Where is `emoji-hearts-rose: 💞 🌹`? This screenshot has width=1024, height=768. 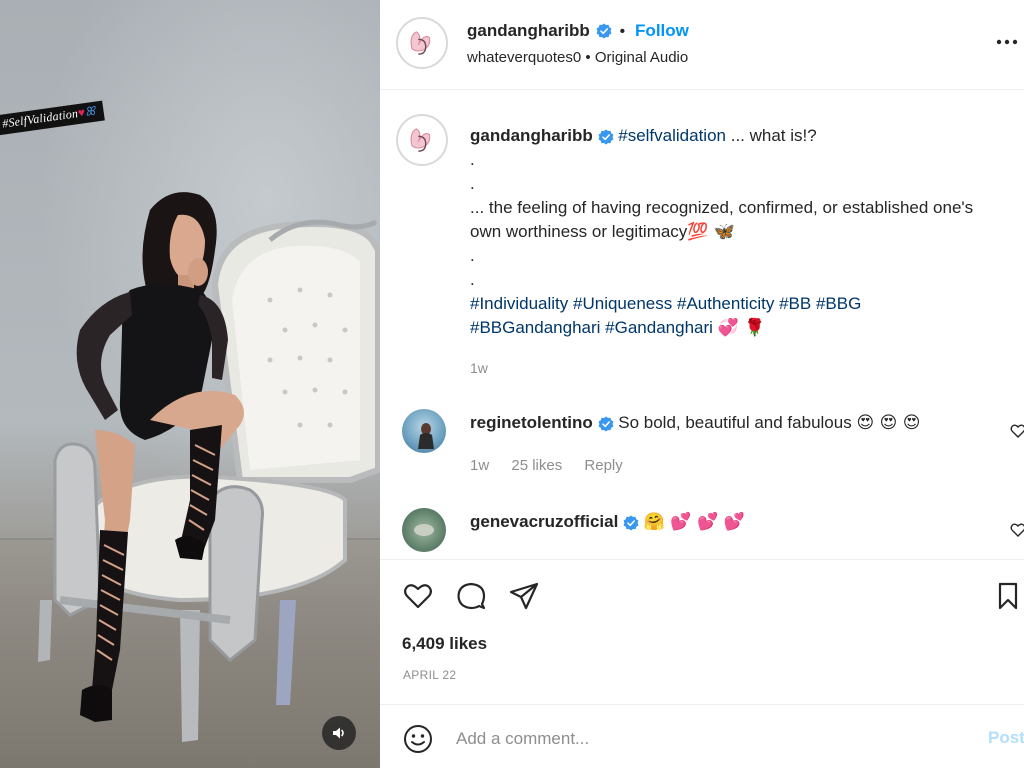 emoji-hearts-rose: 💞 🌹 is located at coordinates (741, 328).